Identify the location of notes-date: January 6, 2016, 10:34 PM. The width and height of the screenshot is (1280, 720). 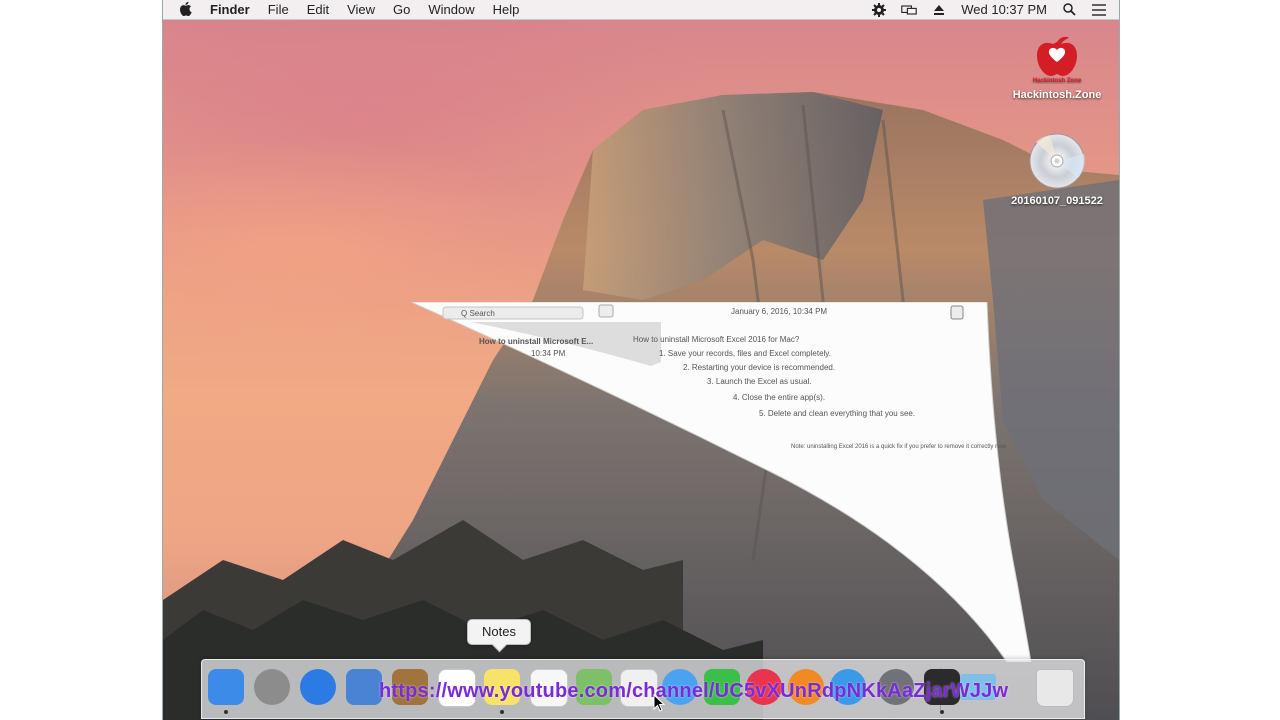
(779, 311).